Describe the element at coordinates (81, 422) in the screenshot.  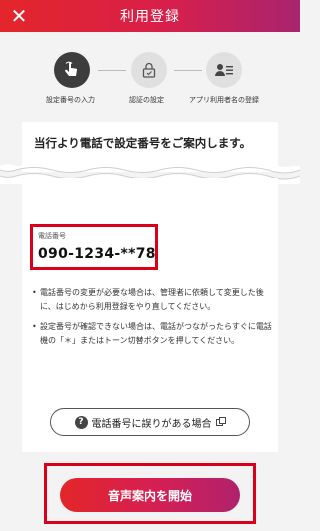
I see `question-icon: ?` at that location.